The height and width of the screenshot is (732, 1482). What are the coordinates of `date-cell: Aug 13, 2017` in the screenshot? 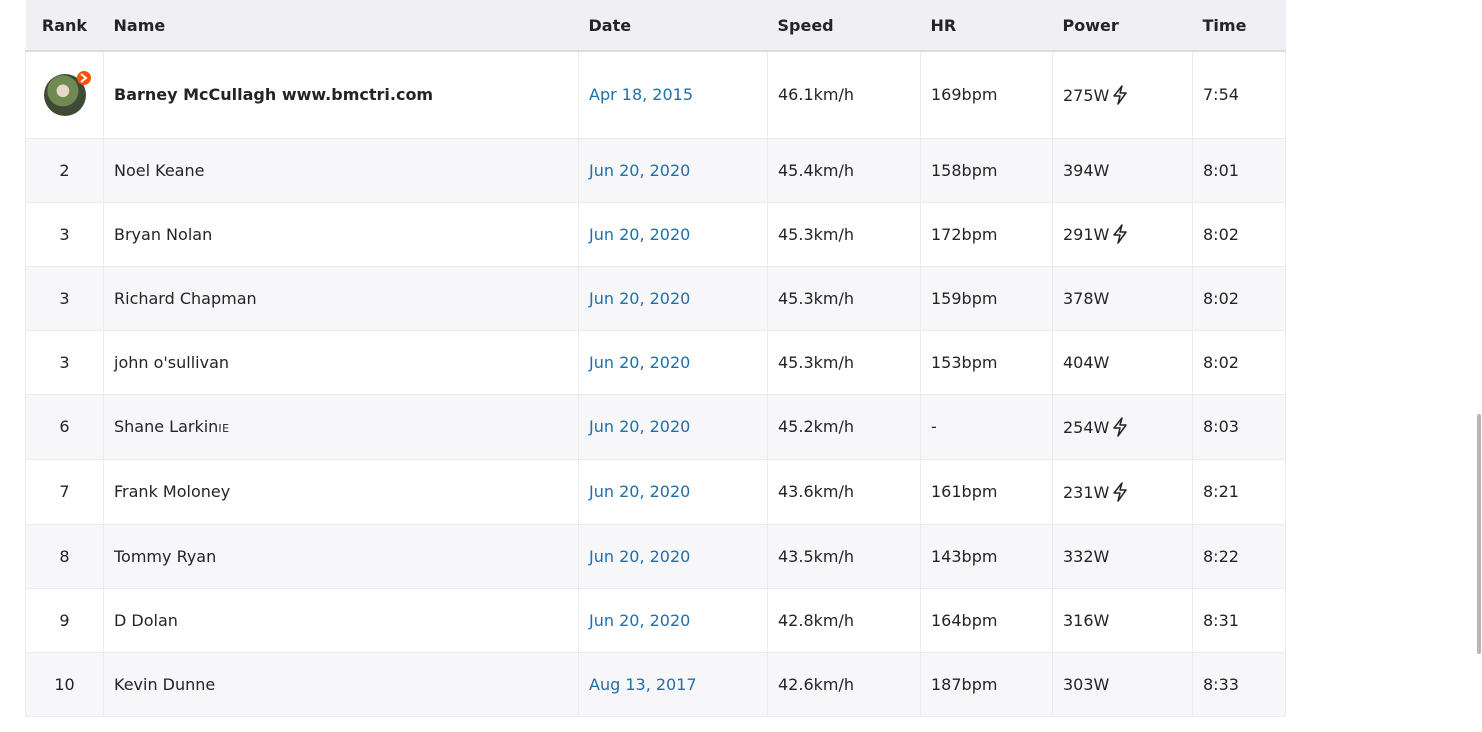 It's located at (673, 684).